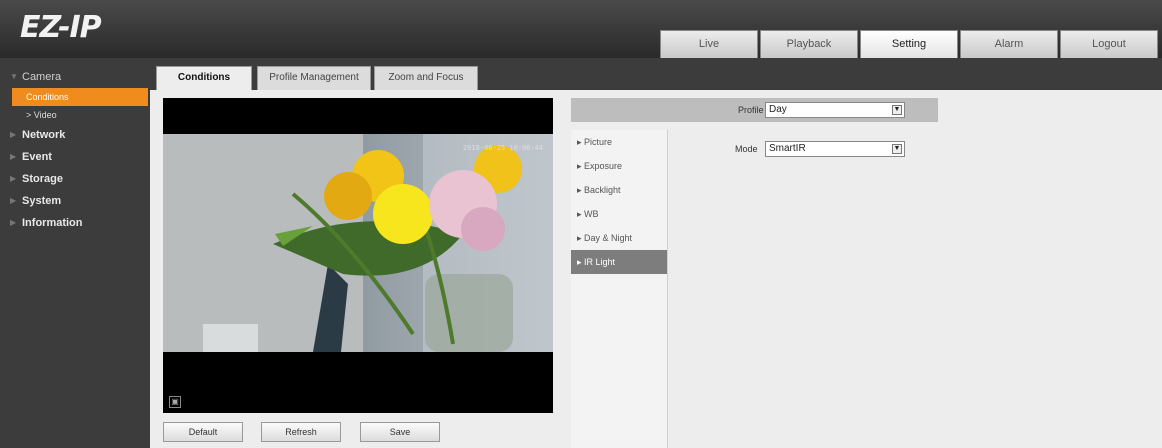  What do you see at coordinates (14, 76) in the screenshot?
I see `expand-arrow-icon: ▼` at bounding box center [14, 76].